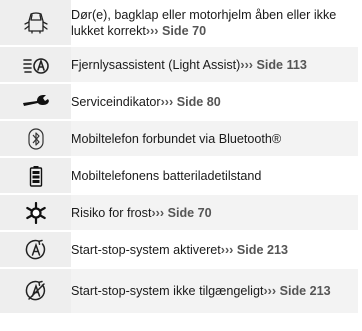  I want to click on row-text: Start-stop-system aktiveret››› Side 213, so click(214, 250).